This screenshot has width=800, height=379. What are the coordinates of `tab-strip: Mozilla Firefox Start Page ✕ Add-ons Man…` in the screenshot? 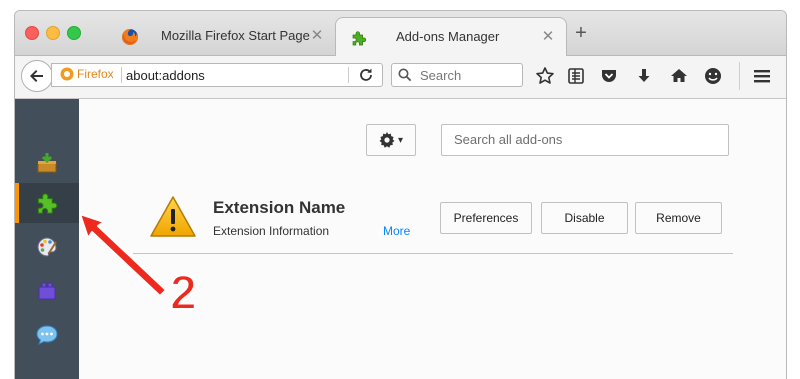 It's located at (400, 33).